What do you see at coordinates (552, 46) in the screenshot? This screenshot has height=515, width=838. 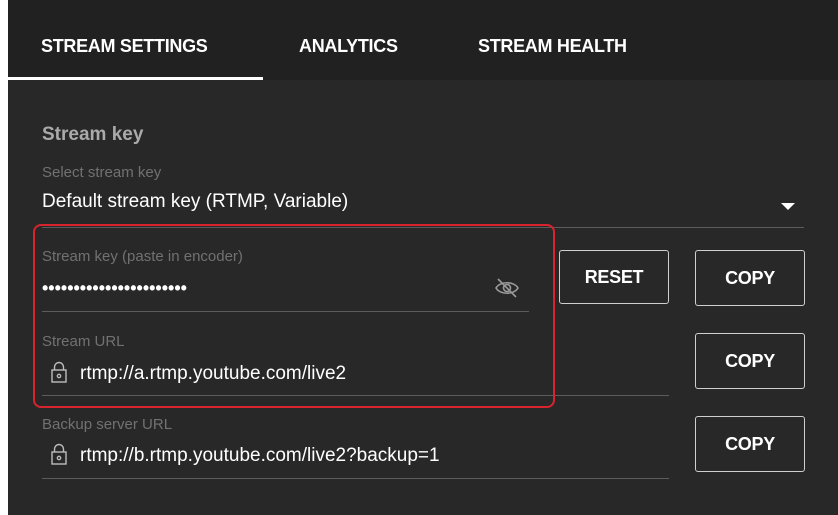 I see `tab-stream-health: STREAM HEALTH` at bounding box center [552, 46].